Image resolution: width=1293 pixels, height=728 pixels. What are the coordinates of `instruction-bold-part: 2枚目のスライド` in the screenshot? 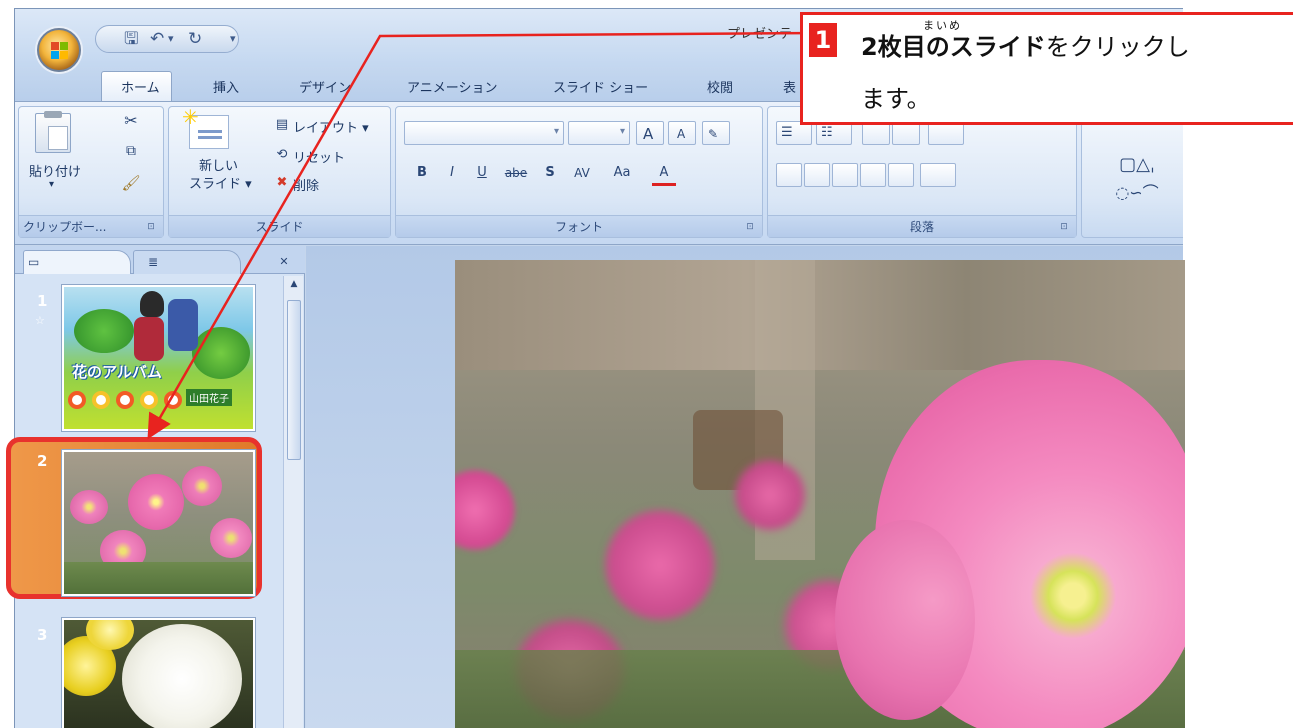 It's located at (953, 47).